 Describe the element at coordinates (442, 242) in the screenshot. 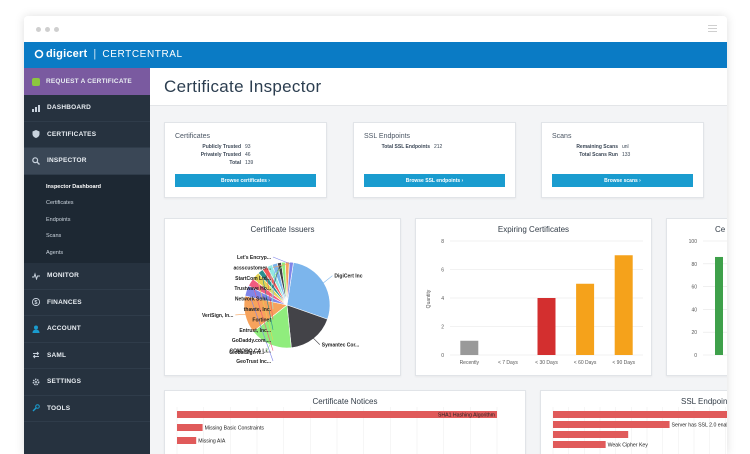

I see `y-tick-label: 8` at that location.